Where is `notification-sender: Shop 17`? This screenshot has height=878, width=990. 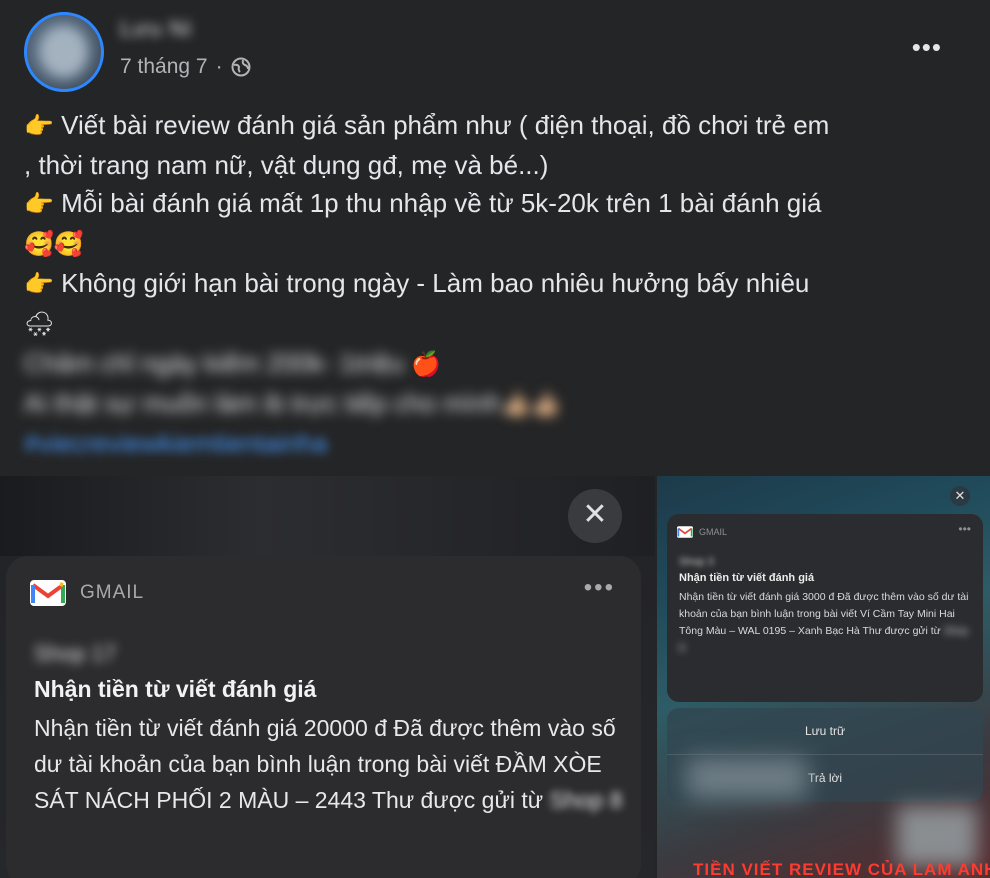 notification-sender: Shop 17 is located at coordinates (75, 653).